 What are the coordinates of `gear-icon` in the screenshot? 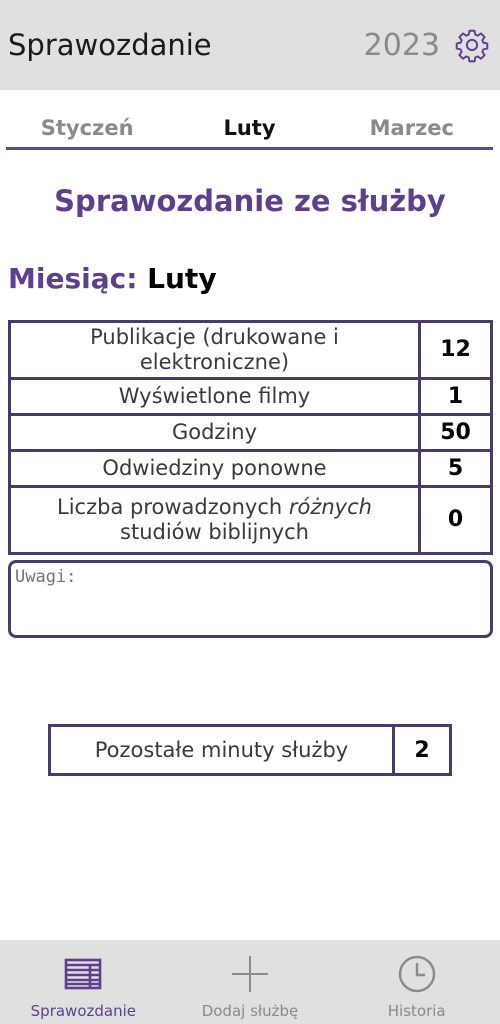 It's located at (472, 45).